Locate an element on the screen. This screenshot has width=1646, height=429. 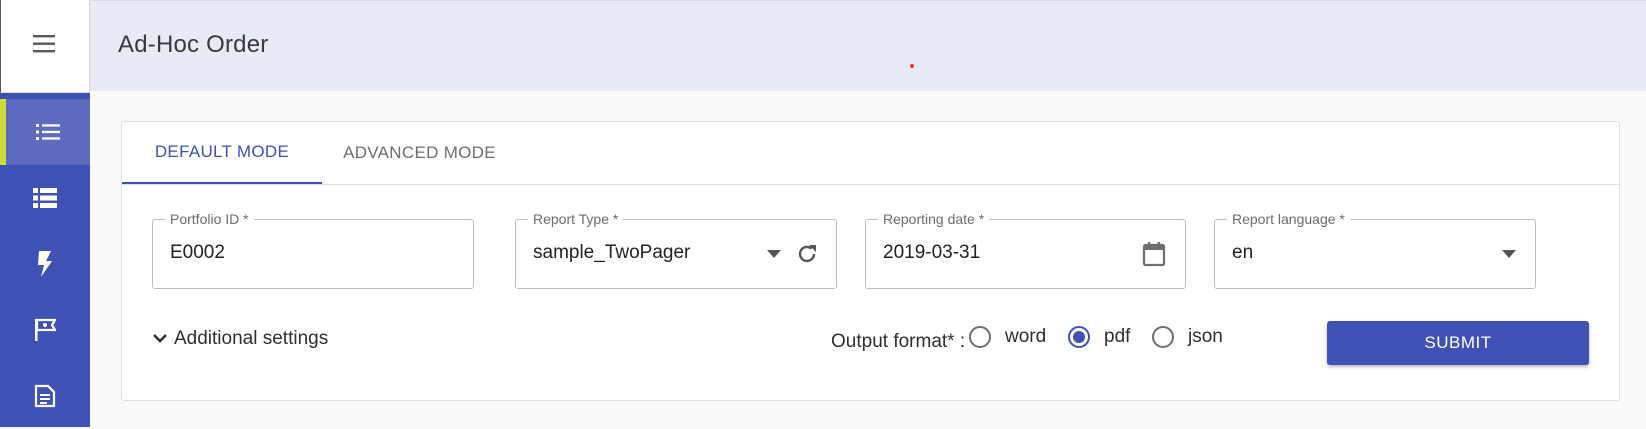
report-type-value: sample_TwoPager is located at coordinates (612, 252).